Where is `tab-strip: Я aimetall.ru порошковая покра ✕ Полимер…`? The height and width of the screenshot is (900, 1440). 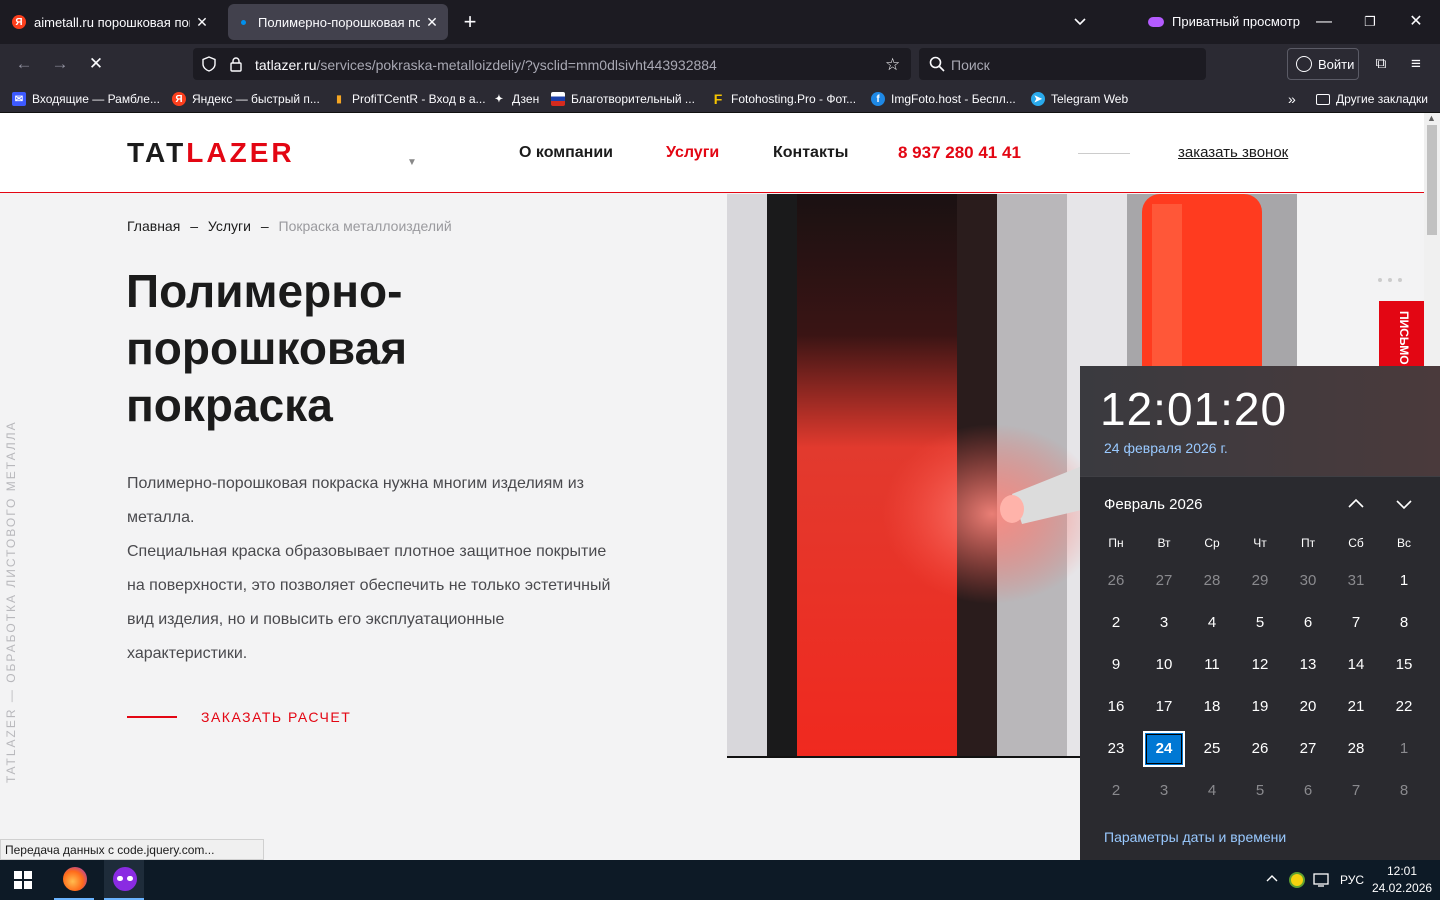
tab-strip: Я aimetall.ru порошковая покра ✕ Полимер… is located at coordinates (720, 22).